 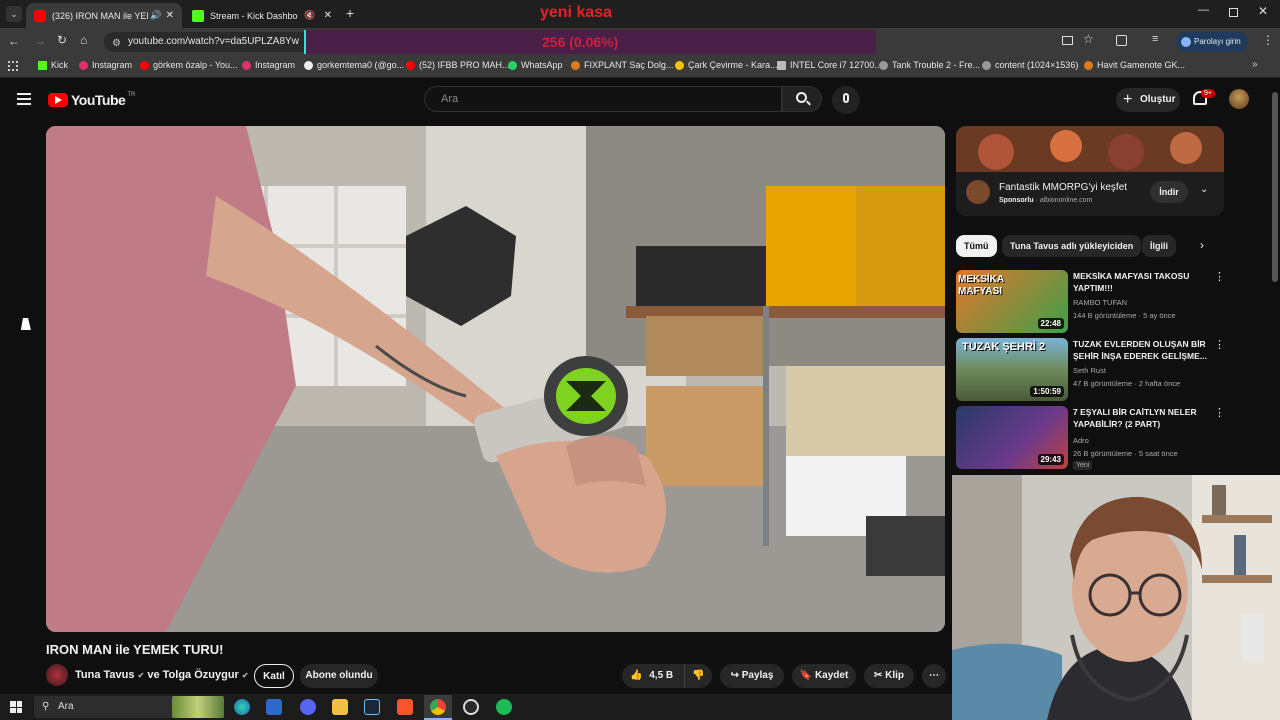 I want to click on channel-name: Adro, so click(x=1081, y=440).